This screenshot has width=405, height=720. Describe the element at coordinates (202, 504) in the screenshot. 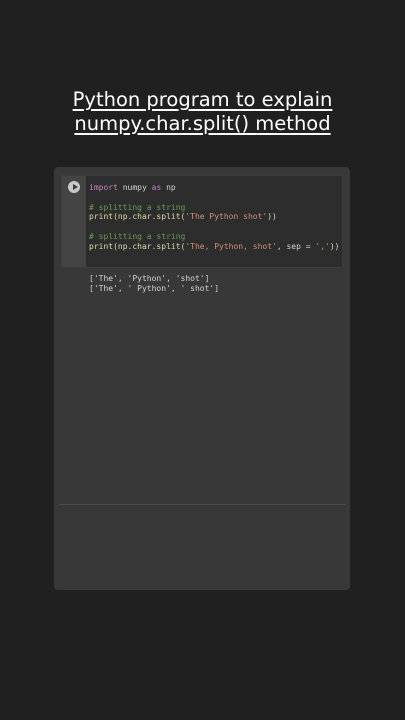

I see `divider` at that location.